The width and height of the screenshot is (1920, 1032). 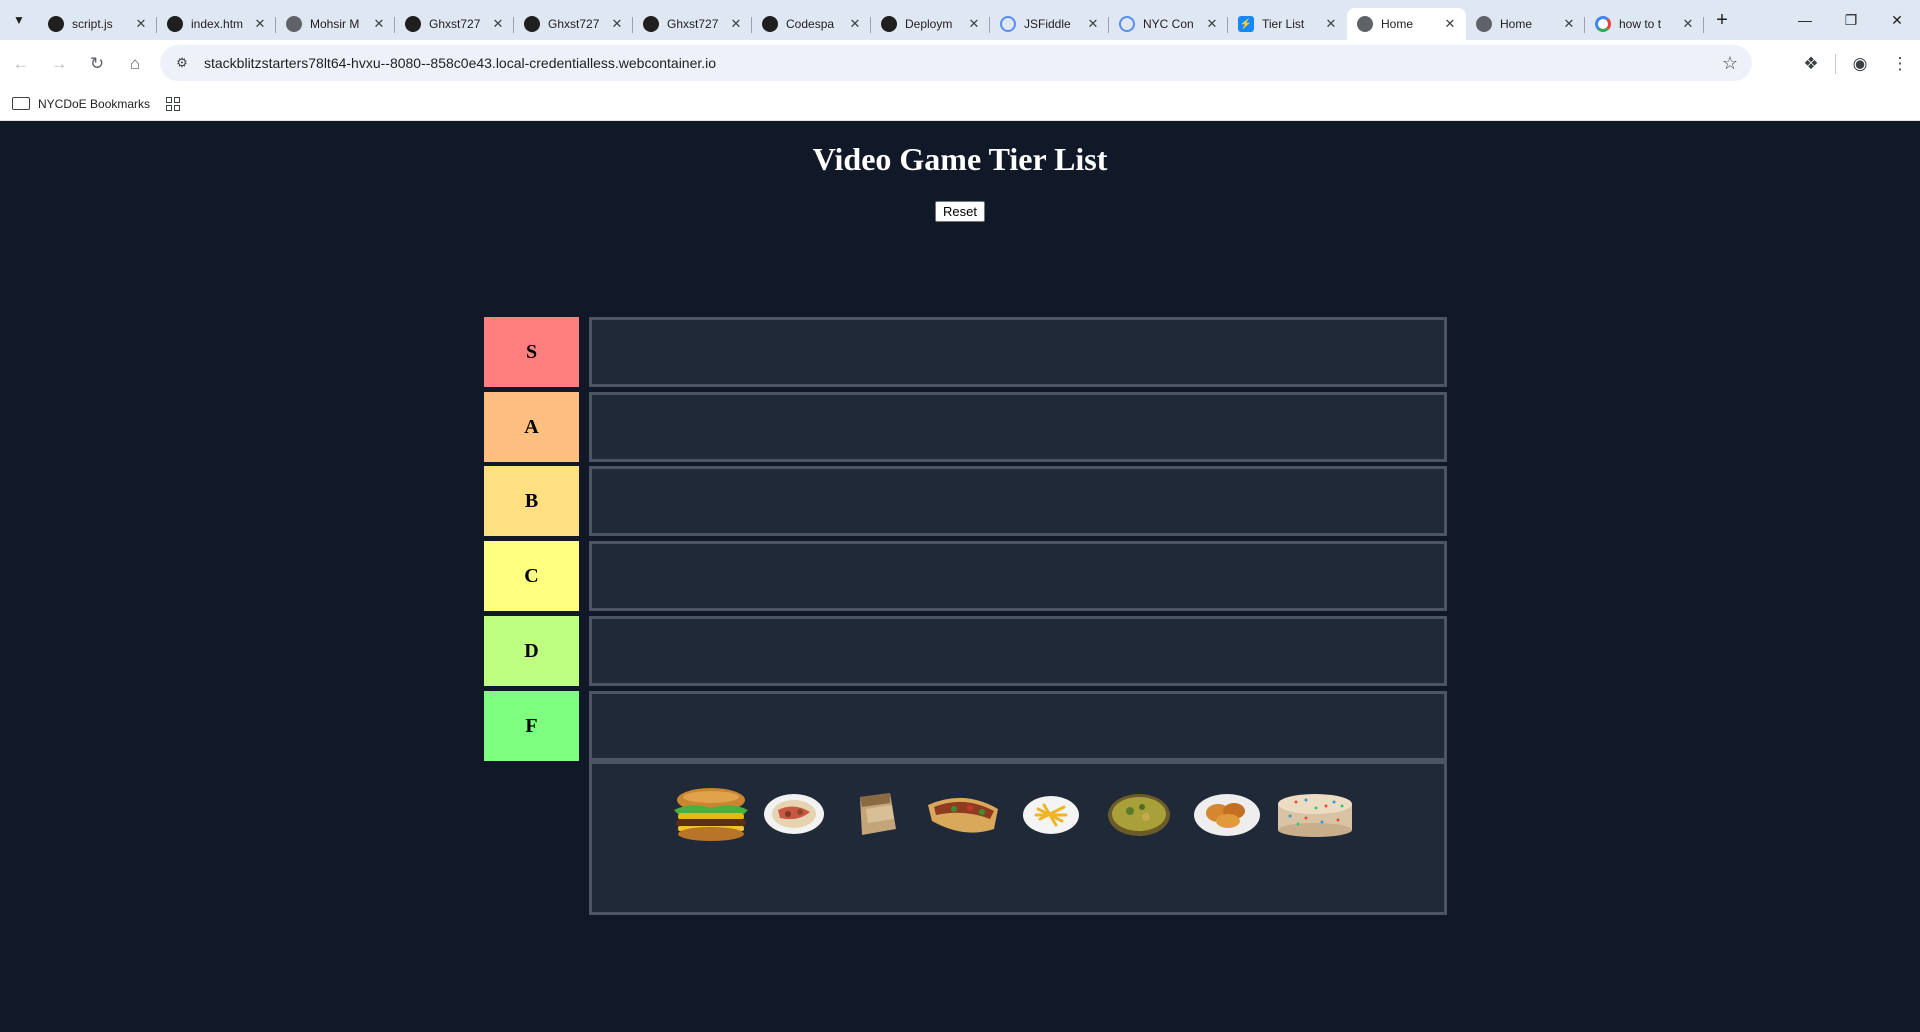 I want to click on tab-title: Mohsir M, so click(x=335, y=24).